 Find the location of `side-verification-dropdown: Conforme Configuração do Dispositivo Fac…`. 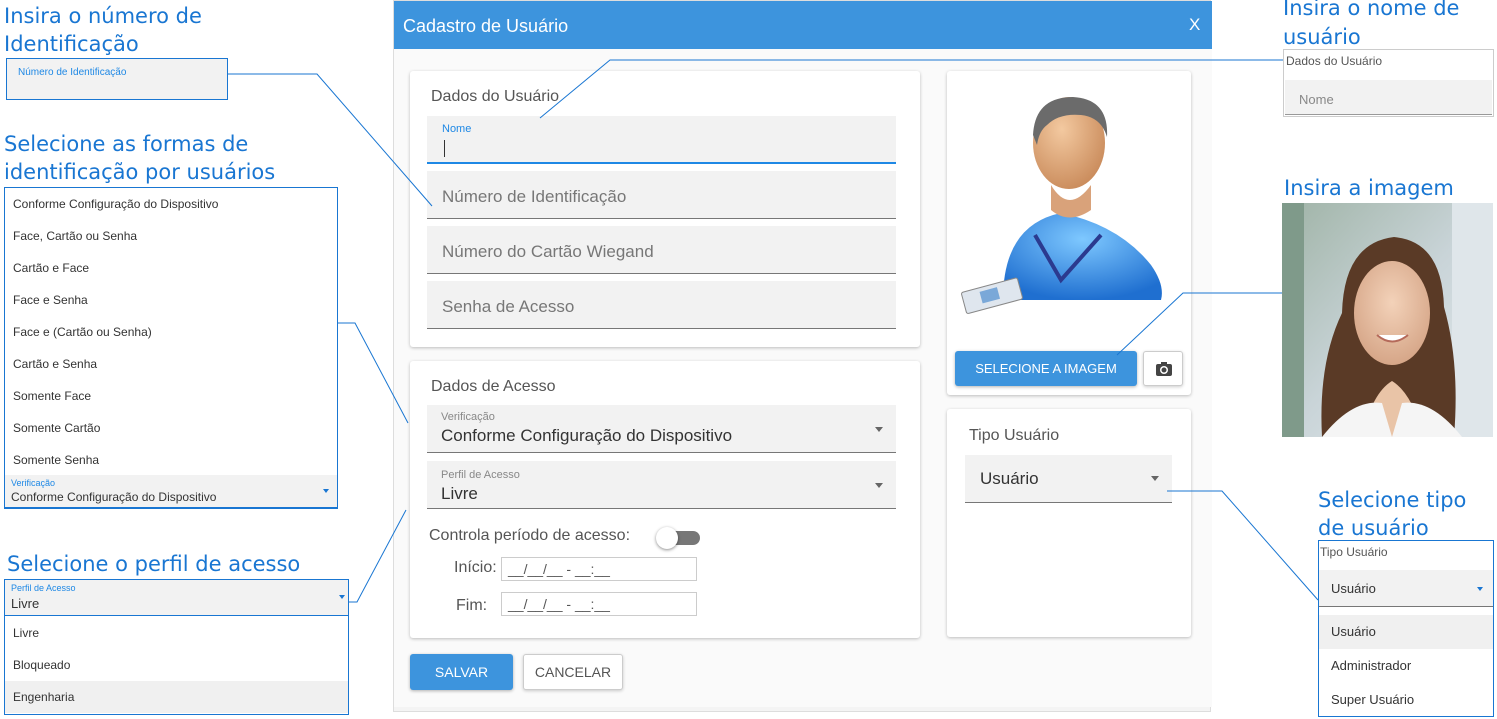

side-verification-dropdown: Conforme Configuração do Dispositivo Fac… is located at coordinates (171, 348).